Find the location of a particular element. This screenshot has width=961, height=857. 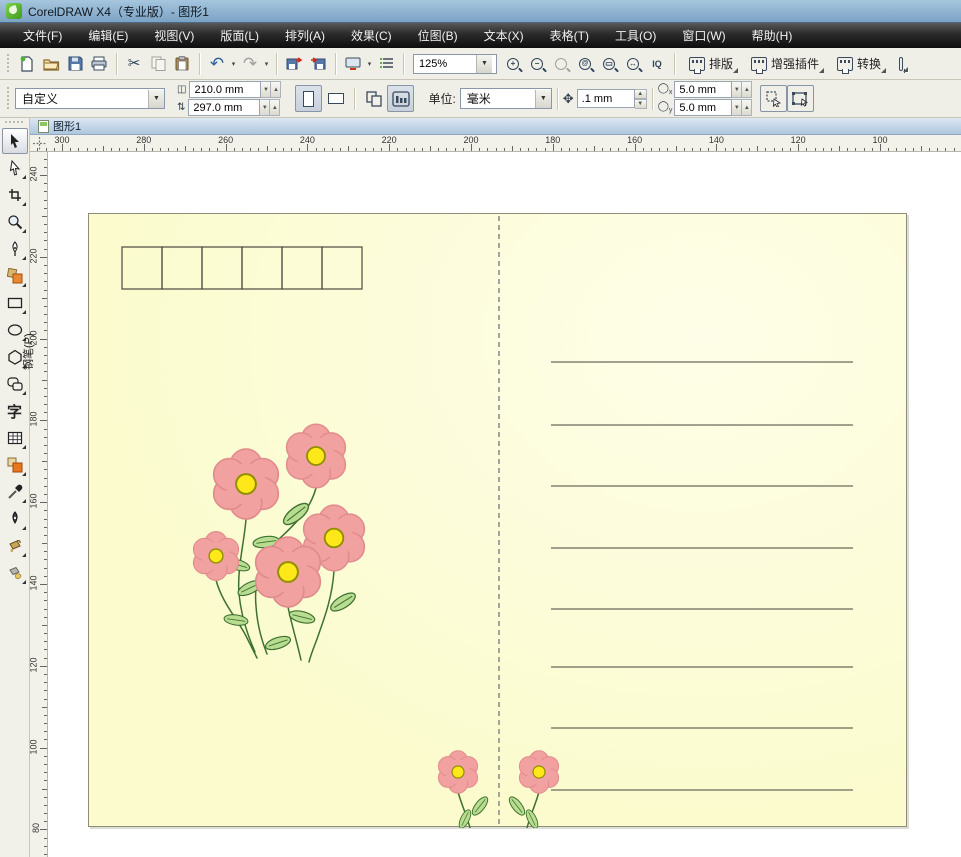

menu-effects: 效果(C) is located at coordinates (371, 35).